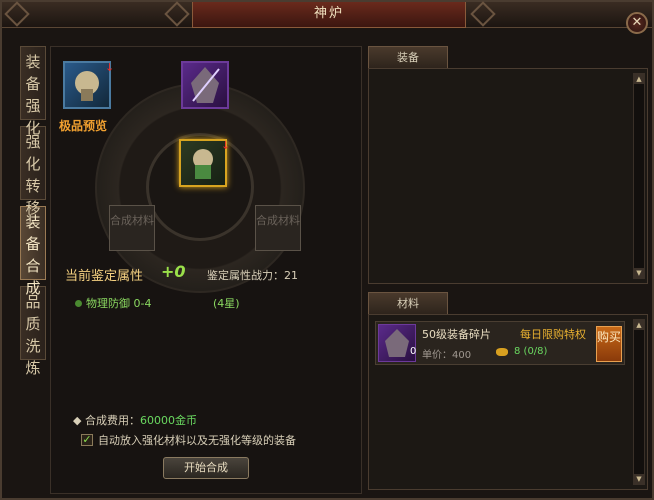 This screenshot has width=654, height=500. What do you see at coordinates (132, 228) in the screenshot?
I see `material-slot-left: 合成材料` at bounding box center [132, 228].